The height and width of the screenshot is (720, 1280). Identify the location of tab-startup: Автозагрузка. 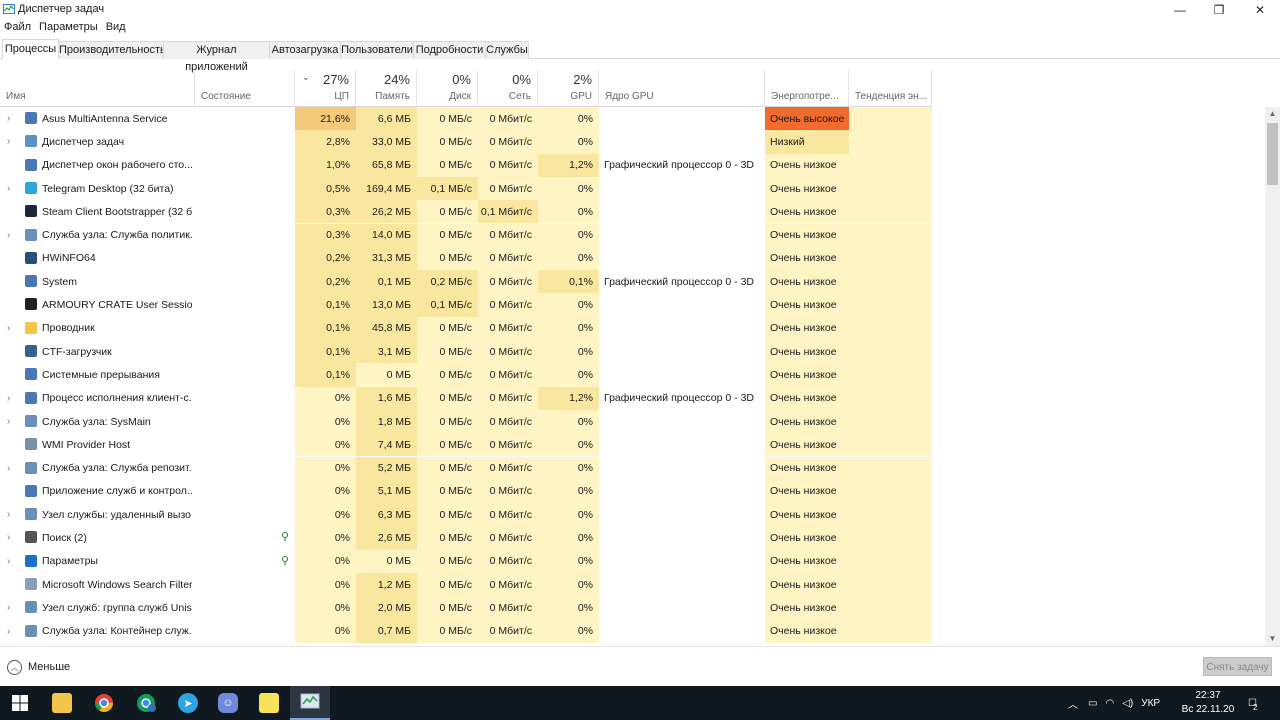
(305, 50).